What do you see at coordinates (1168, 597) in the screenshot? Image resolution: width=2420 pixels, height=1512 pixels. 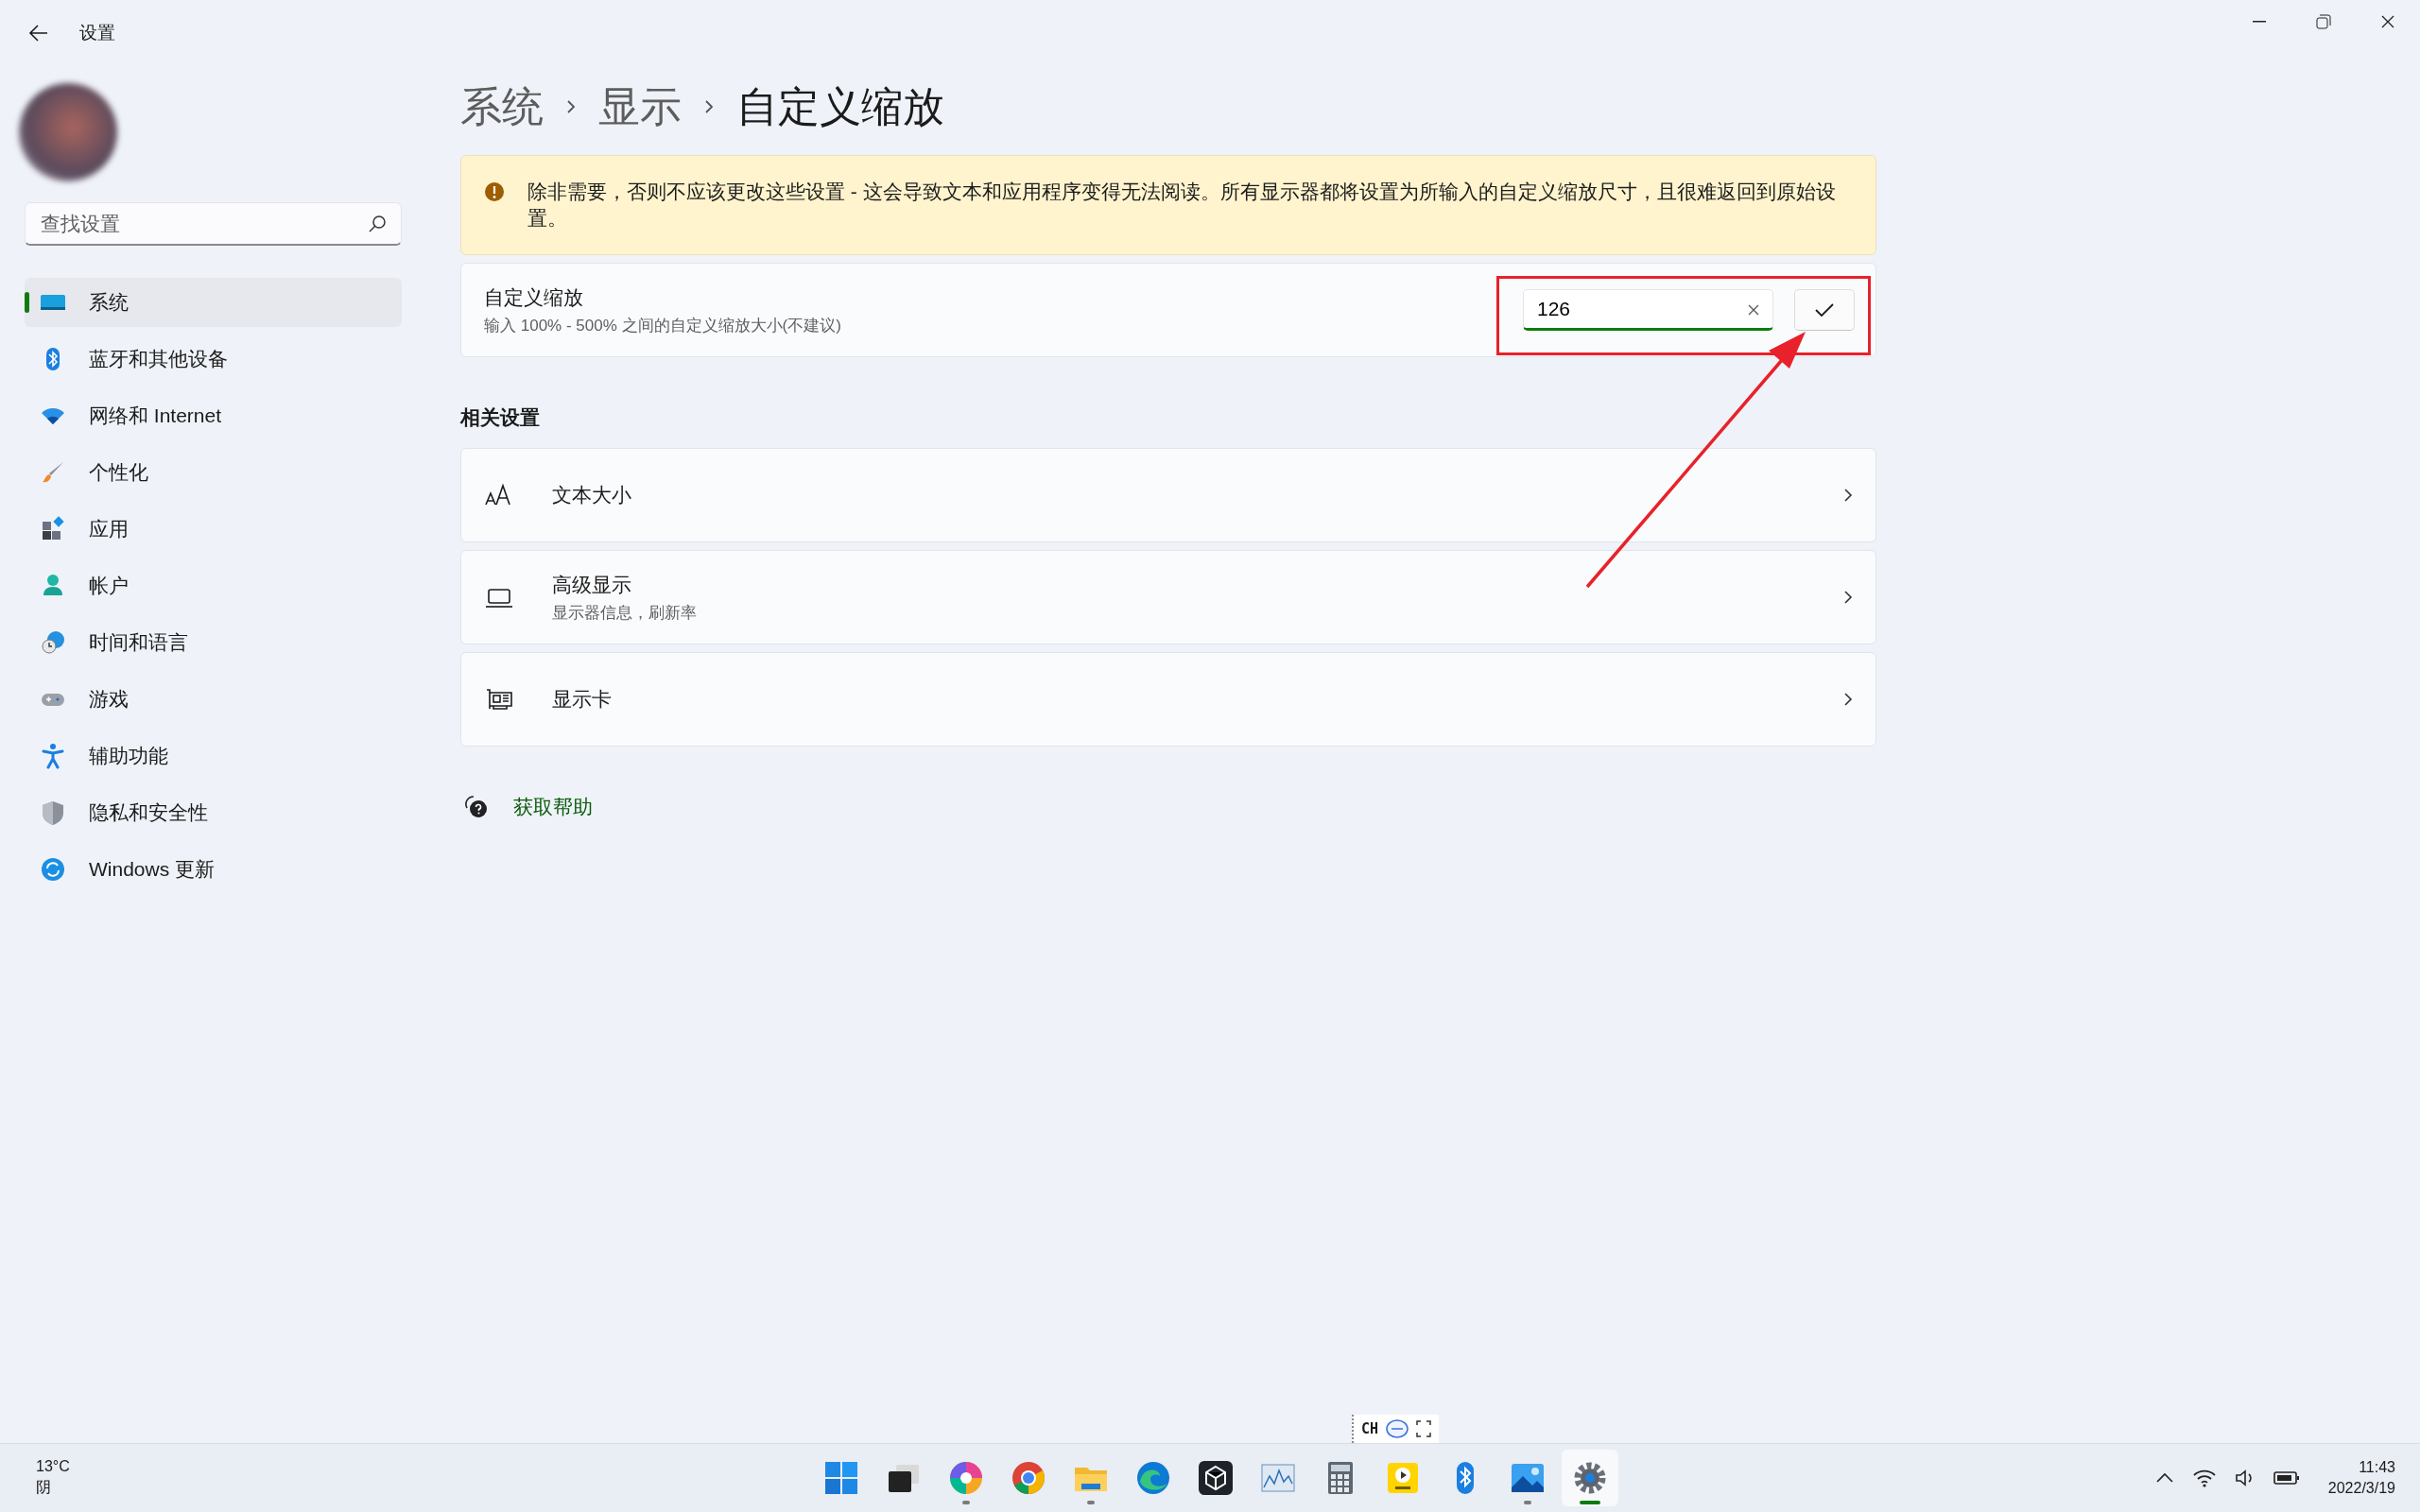 I see `settings-link-card: 高级显示 显示器信息，刷新率` at bounding box center [1168, 597].